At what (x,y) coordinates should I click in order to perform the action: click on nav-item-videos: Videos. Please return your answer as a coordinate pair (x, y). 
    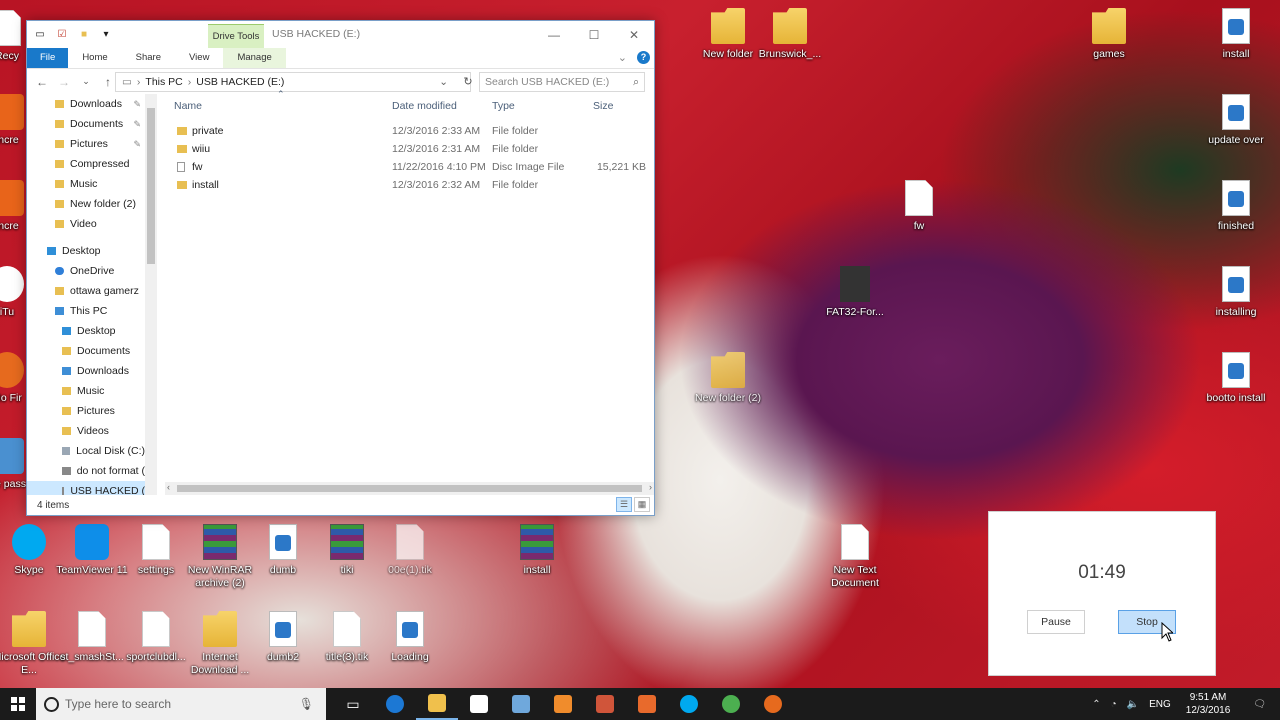
    Looking at the image, I should click on (86, 431).